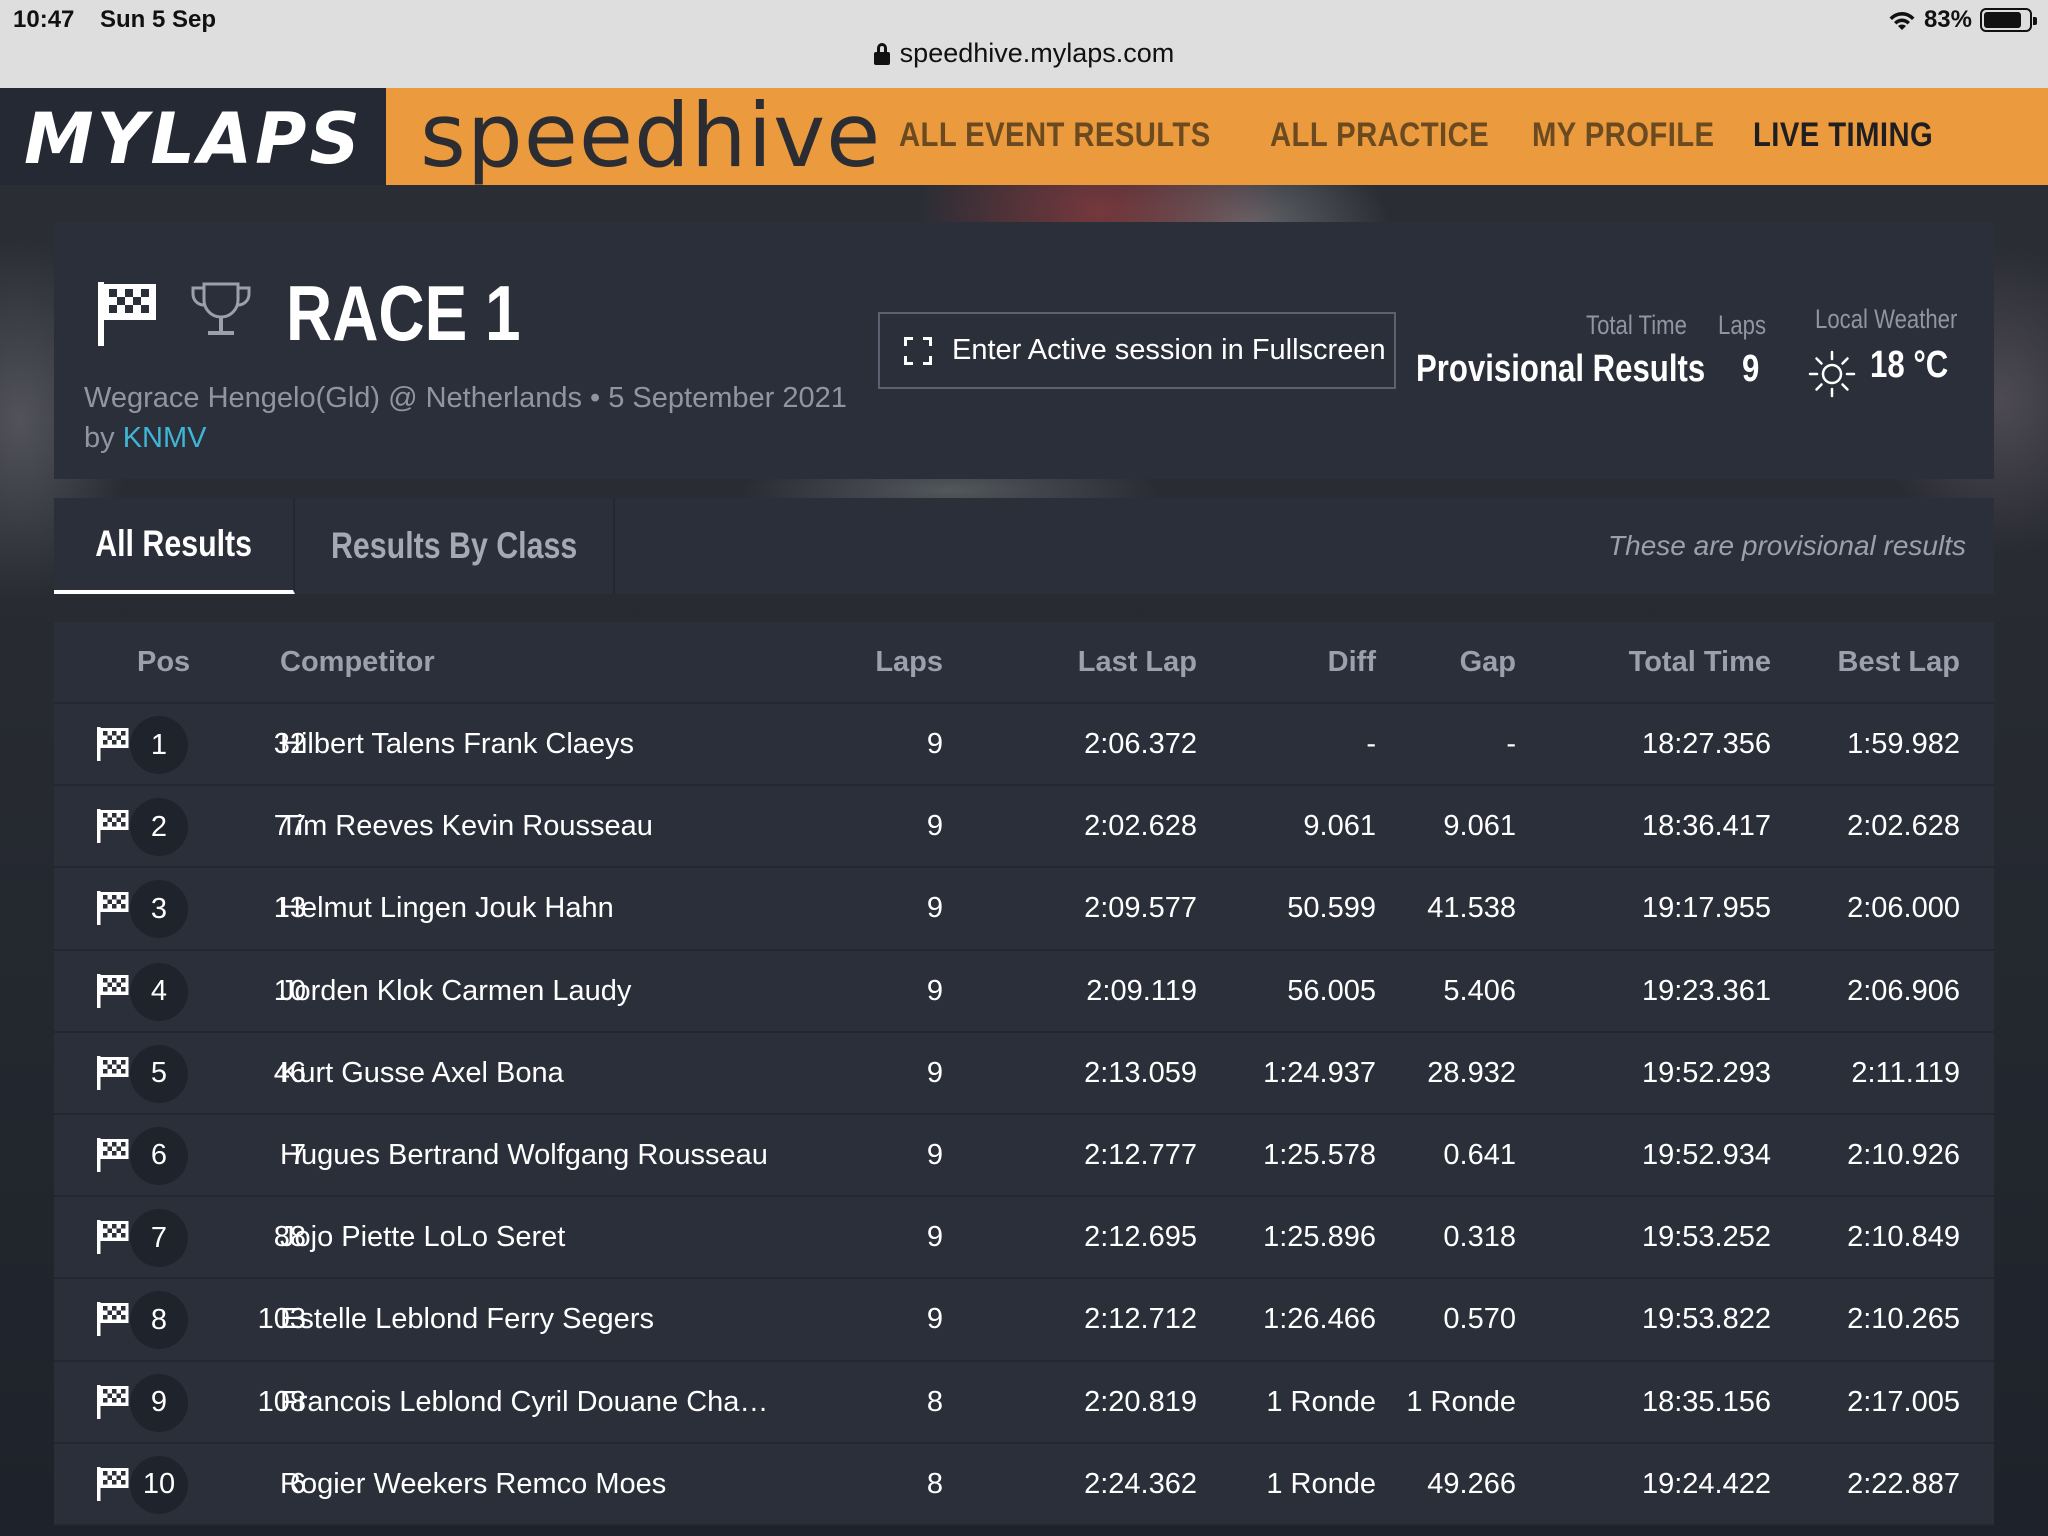 This screenshot has height=1536, width=2048. What do you see at coordinates (422, 1237) in the screenshot?
I see `competitor-name: Jojo Piette LoLo Seret` at bounding box center [422, 1237].